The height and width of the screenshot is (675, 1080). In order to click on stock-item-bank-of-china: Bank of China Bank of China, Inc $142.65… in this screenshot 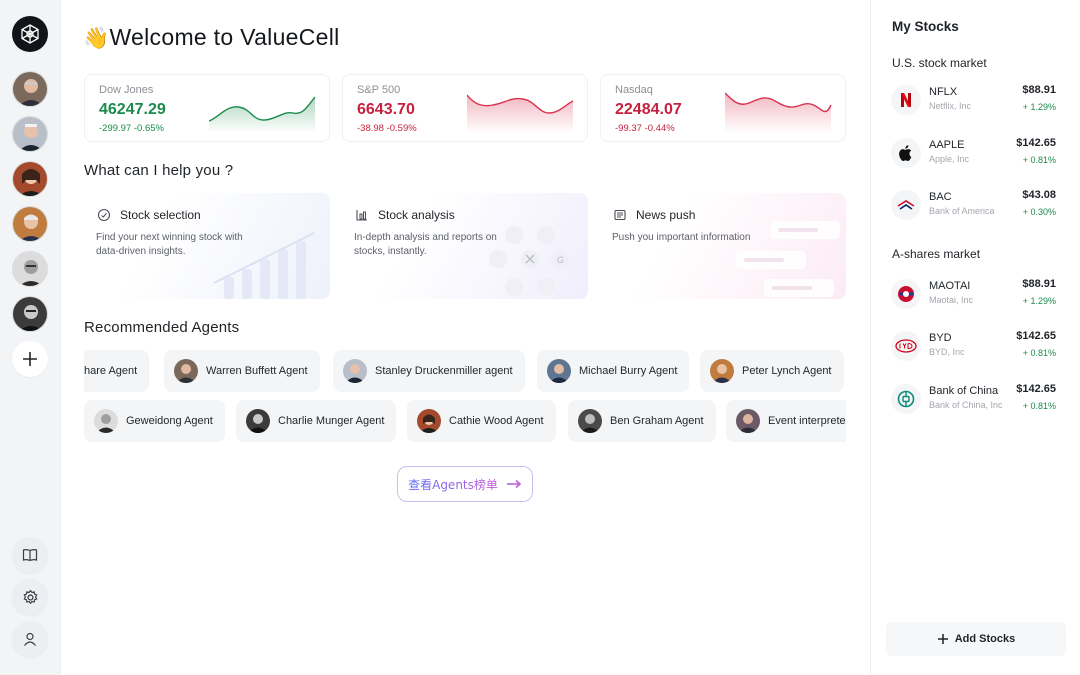, I will do `click(976, 400)`.